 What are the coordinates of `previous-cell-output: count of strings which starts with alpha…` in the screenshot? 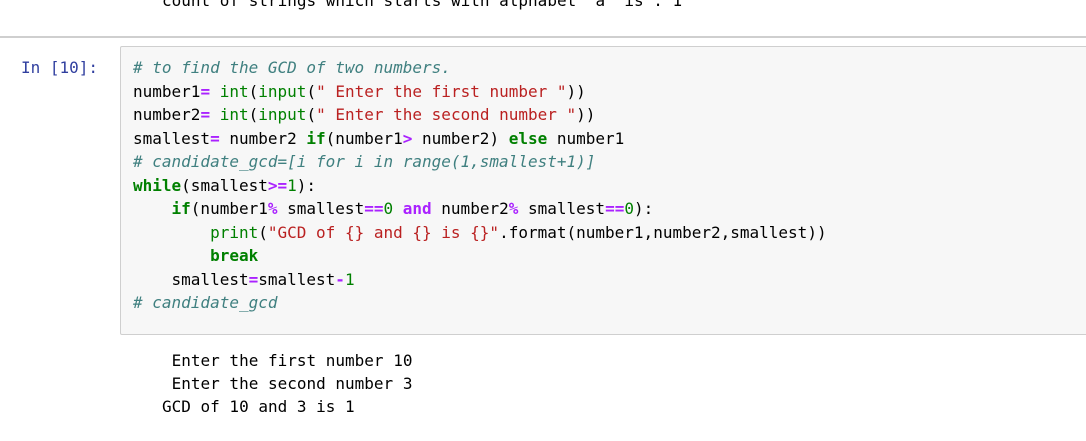 It's located at (422, 5).